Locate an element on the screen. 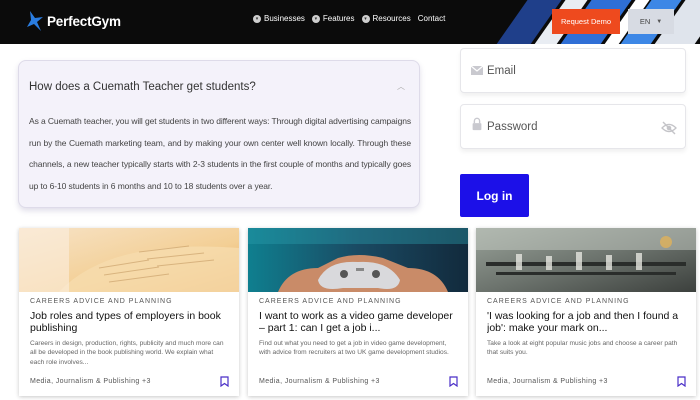 Image resolution: width=700 pixels, height=400 pixels. envelope-icon is located at coordinates (477, 70).